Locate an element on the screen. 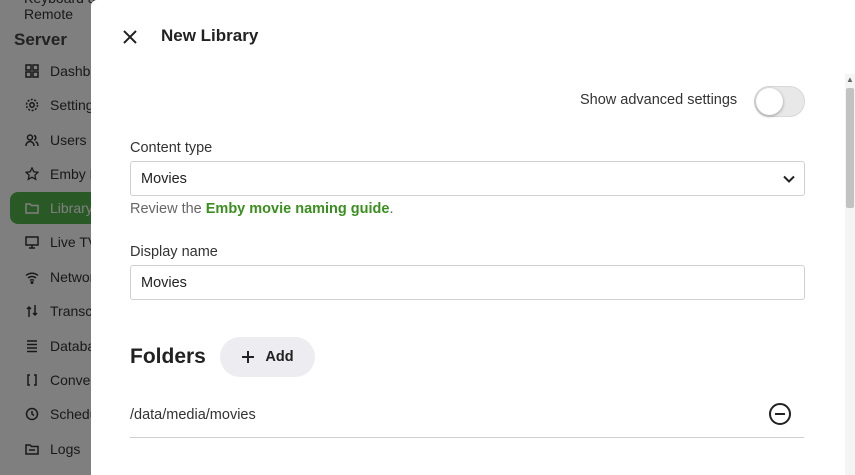  chevron-down-icon is located at coordinates (789, 179).